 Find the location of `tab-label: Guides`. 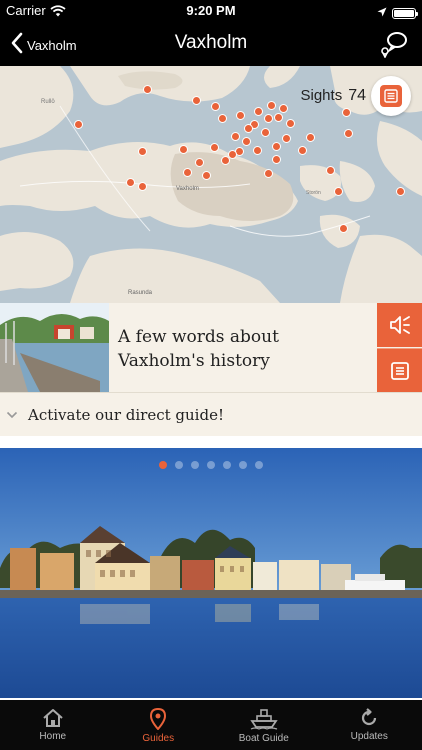

tab-label: Guides is located at coordinates (158, 738).